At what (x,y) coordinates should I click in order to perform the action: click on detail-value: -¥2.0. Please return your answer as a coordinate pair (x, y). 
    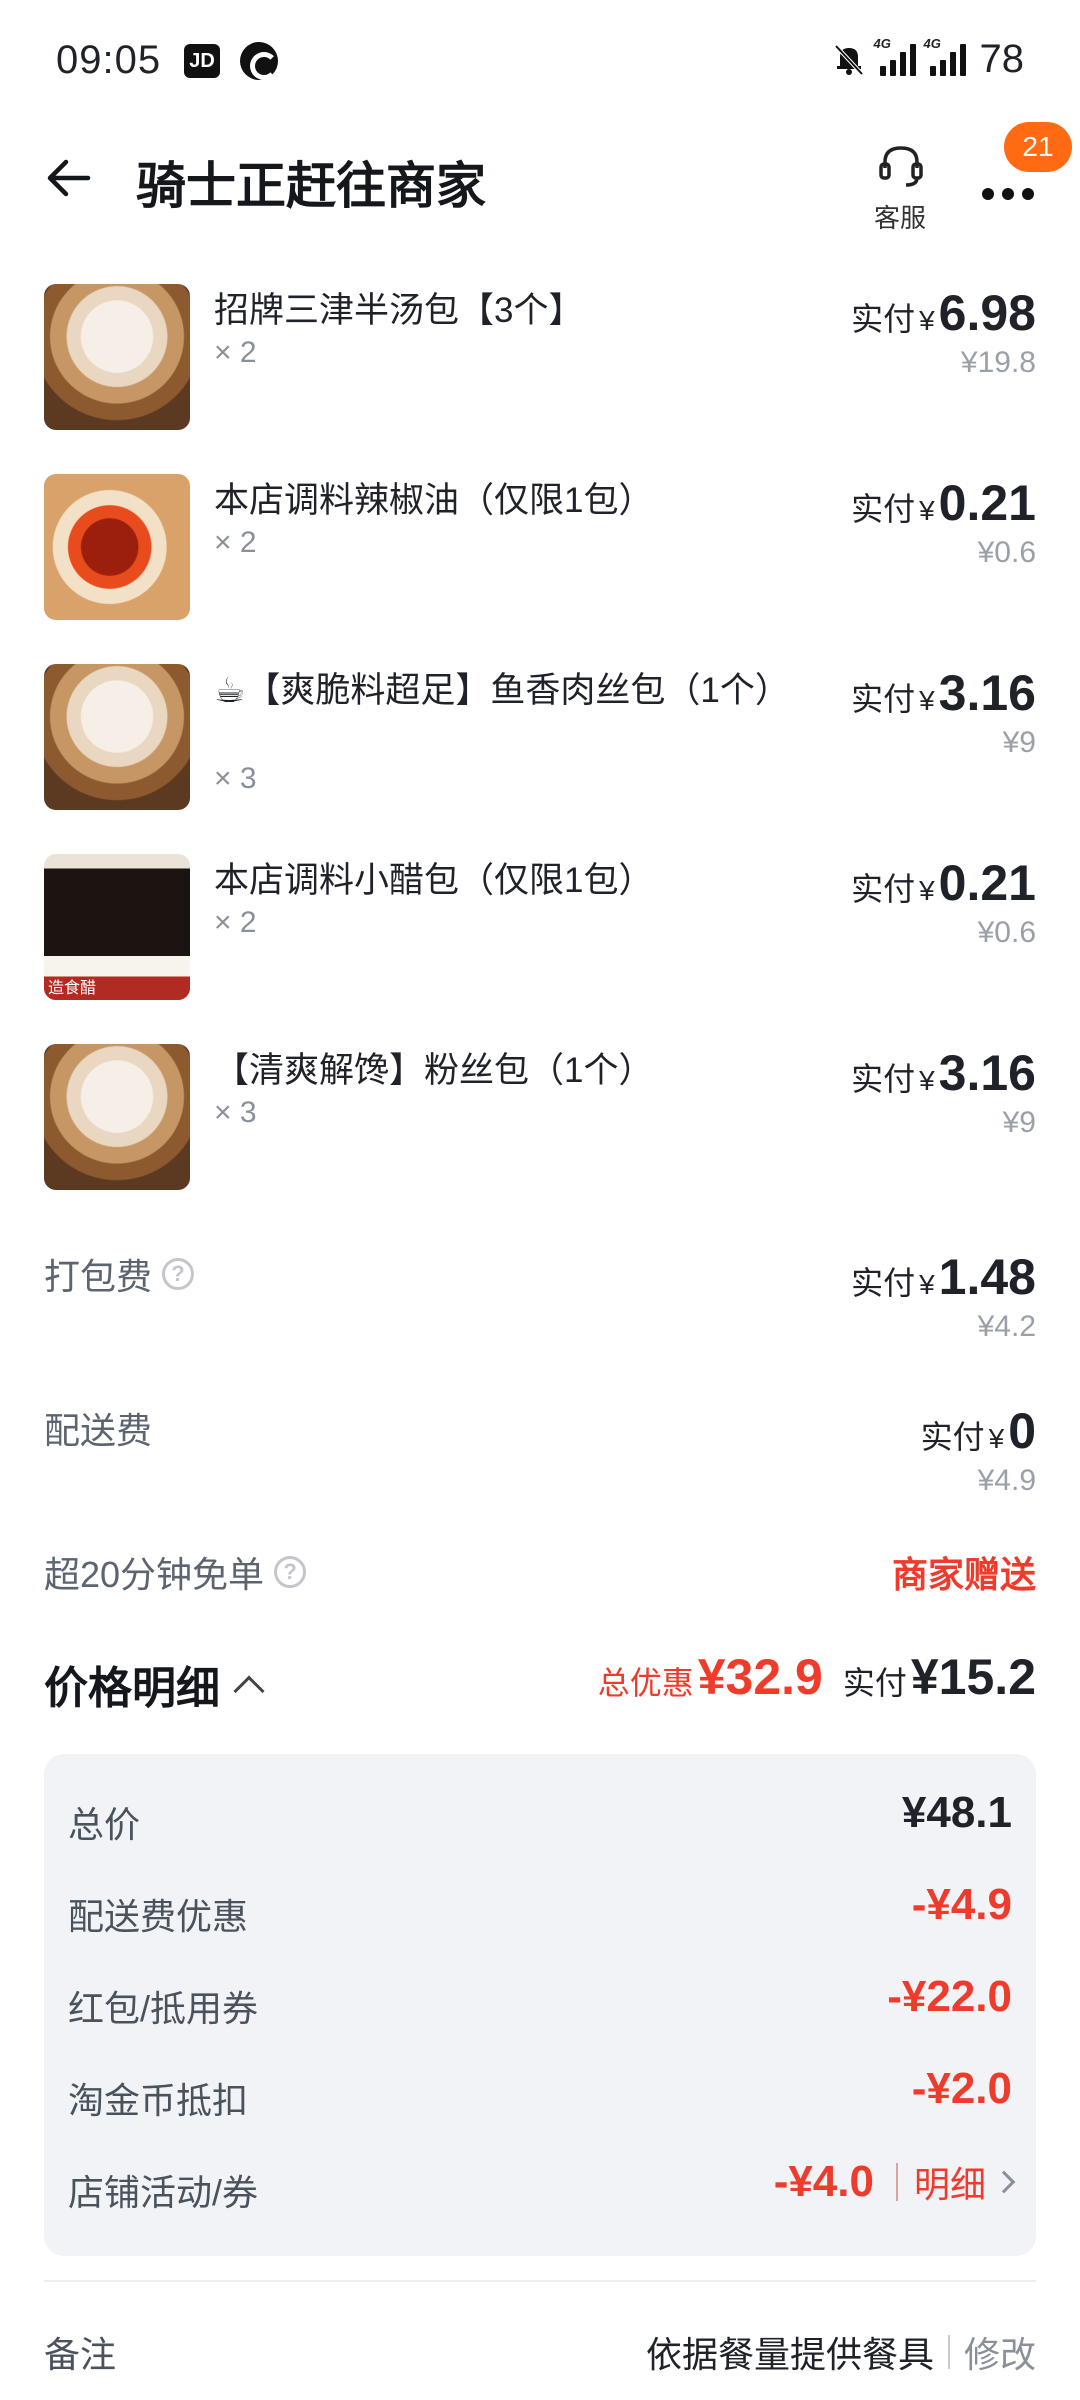
    Looking at the image, I should click on (961, 2088).